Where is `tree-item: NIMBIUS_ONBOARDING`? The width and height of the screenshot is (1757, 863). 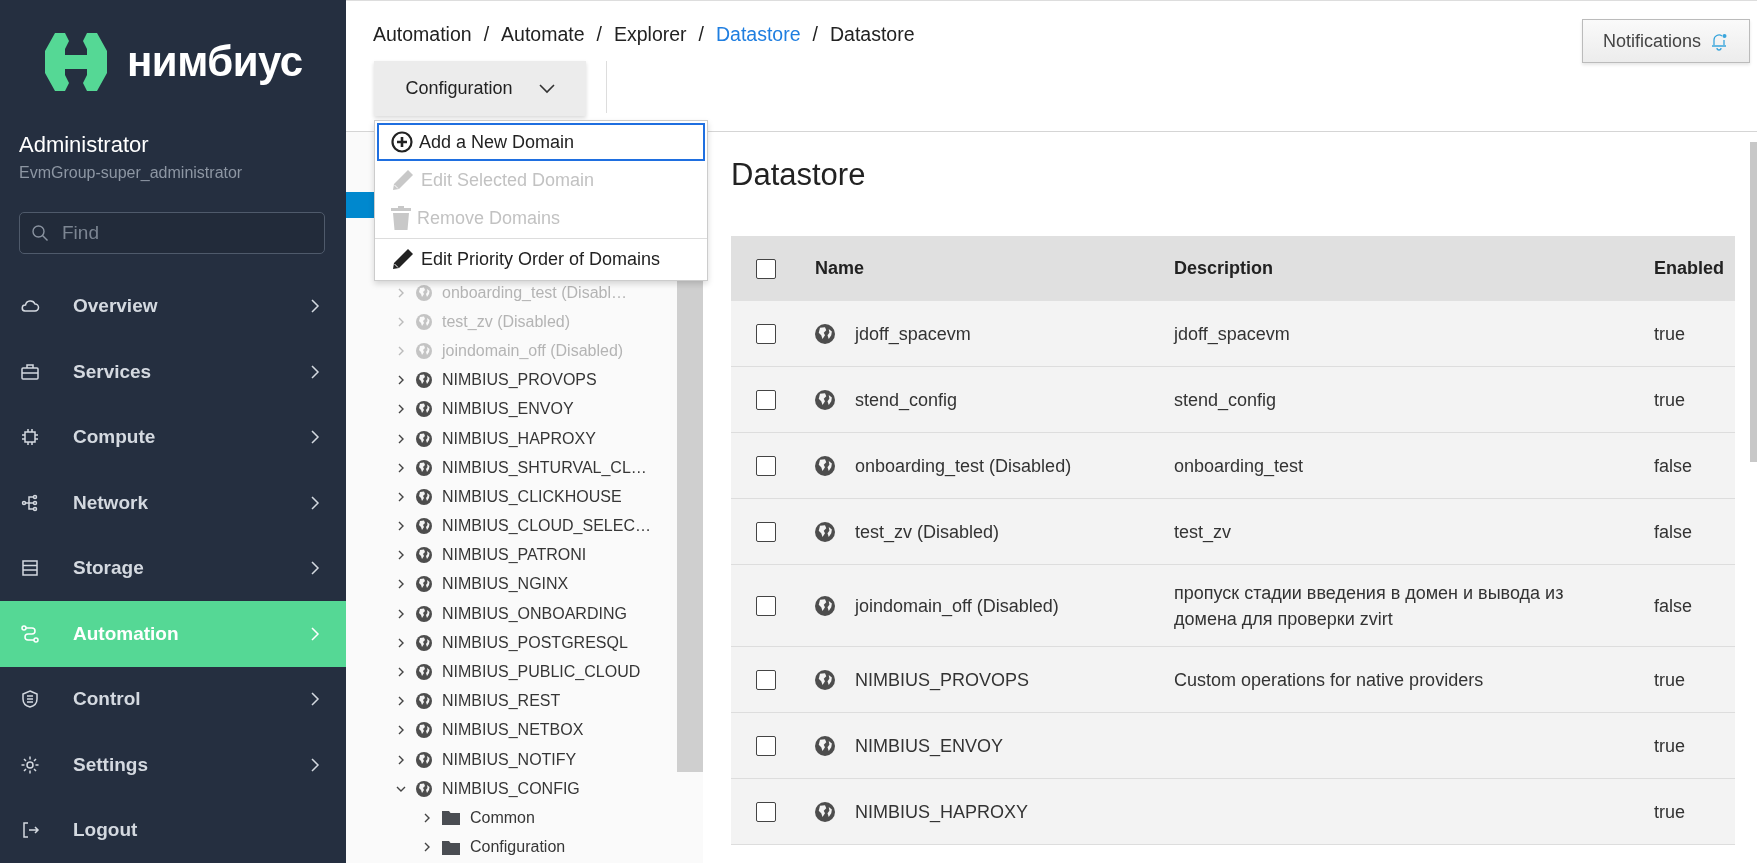 tree-item: NIMBIUS_ONBOARDING is located at coordinates (534, 613).